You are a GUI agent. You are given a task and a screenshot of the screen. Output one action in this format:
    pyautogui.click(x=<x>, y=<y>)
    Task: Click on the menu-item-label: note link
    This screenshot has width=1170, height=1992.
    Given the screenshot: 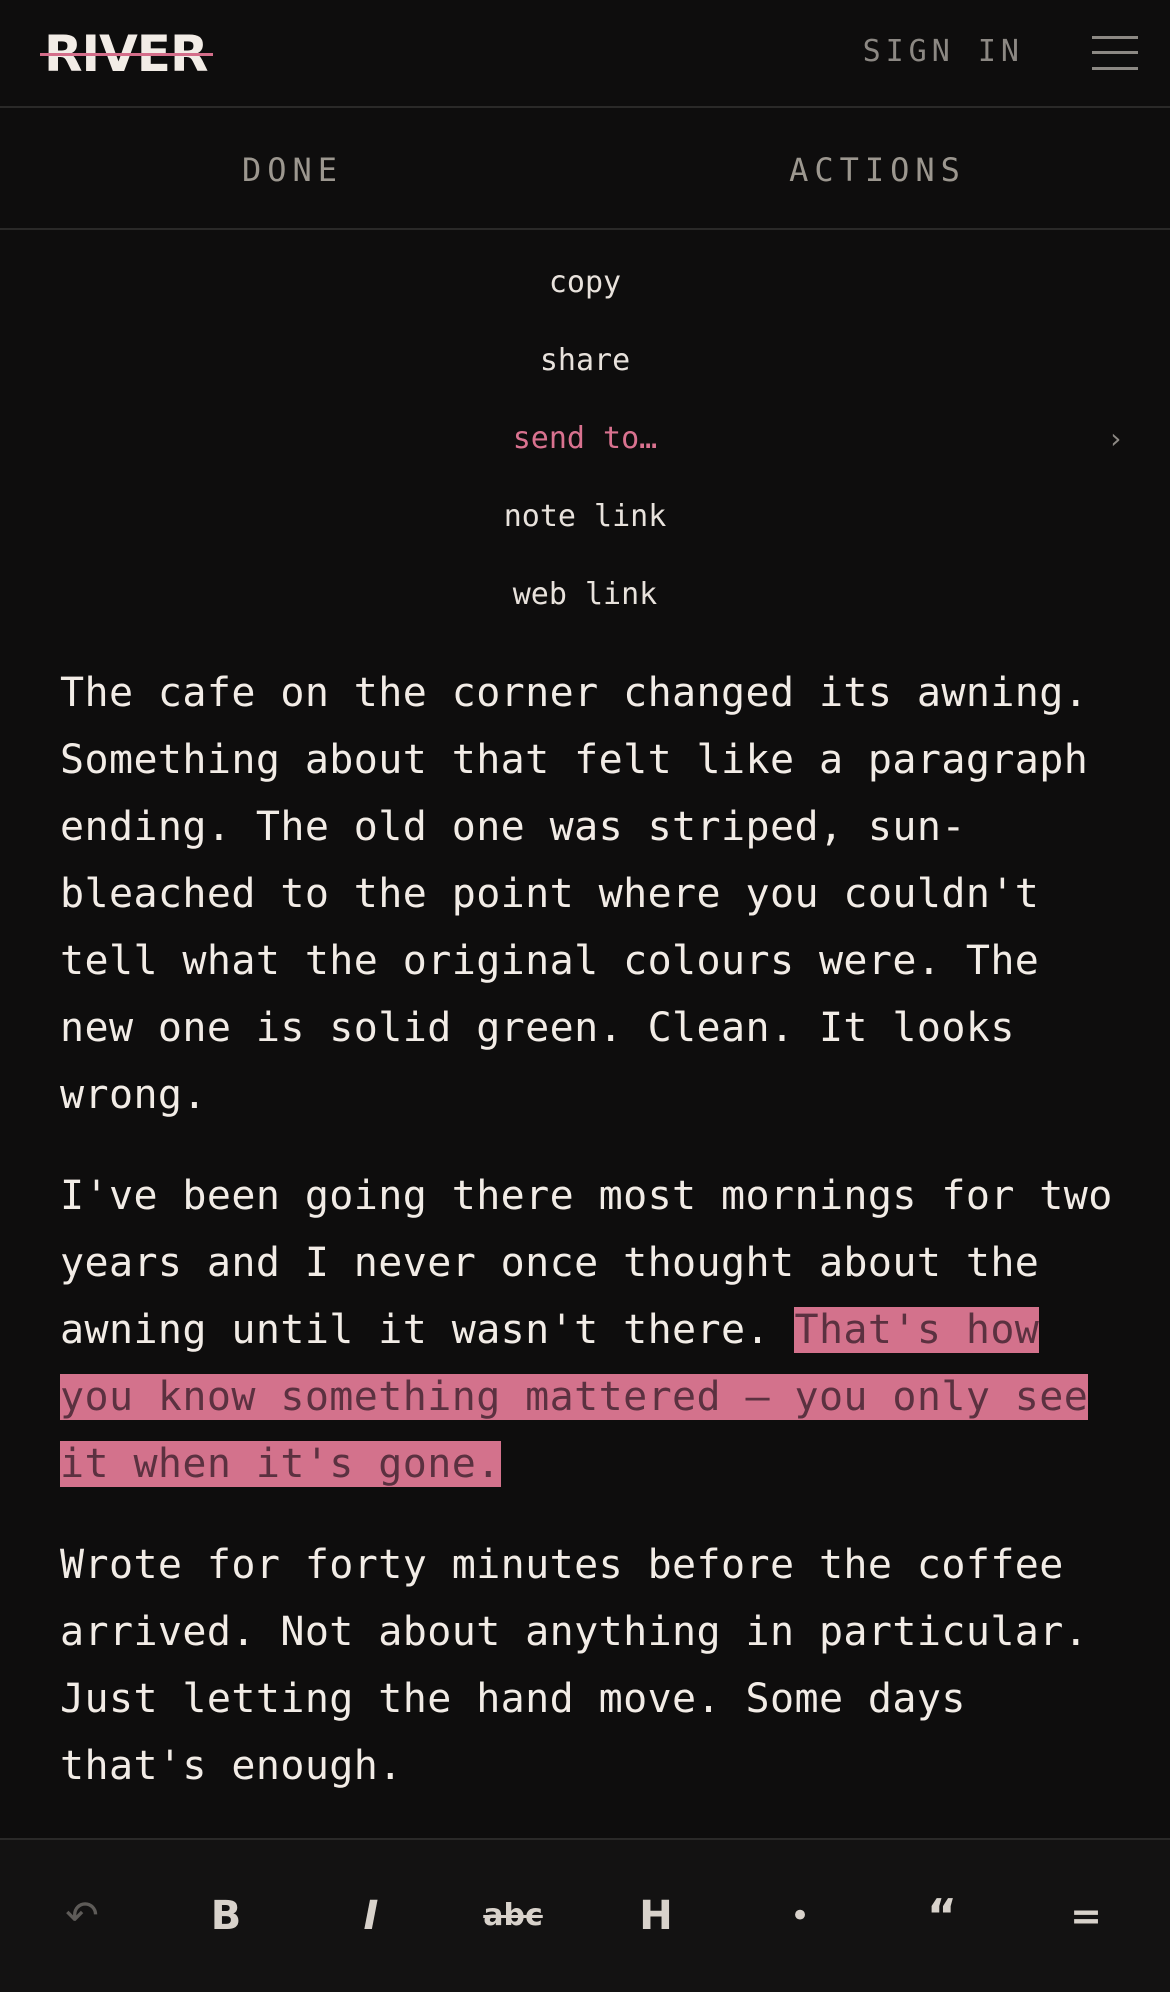 What is the action you would take?
    pyautogui.click(x=585, y=516)
    